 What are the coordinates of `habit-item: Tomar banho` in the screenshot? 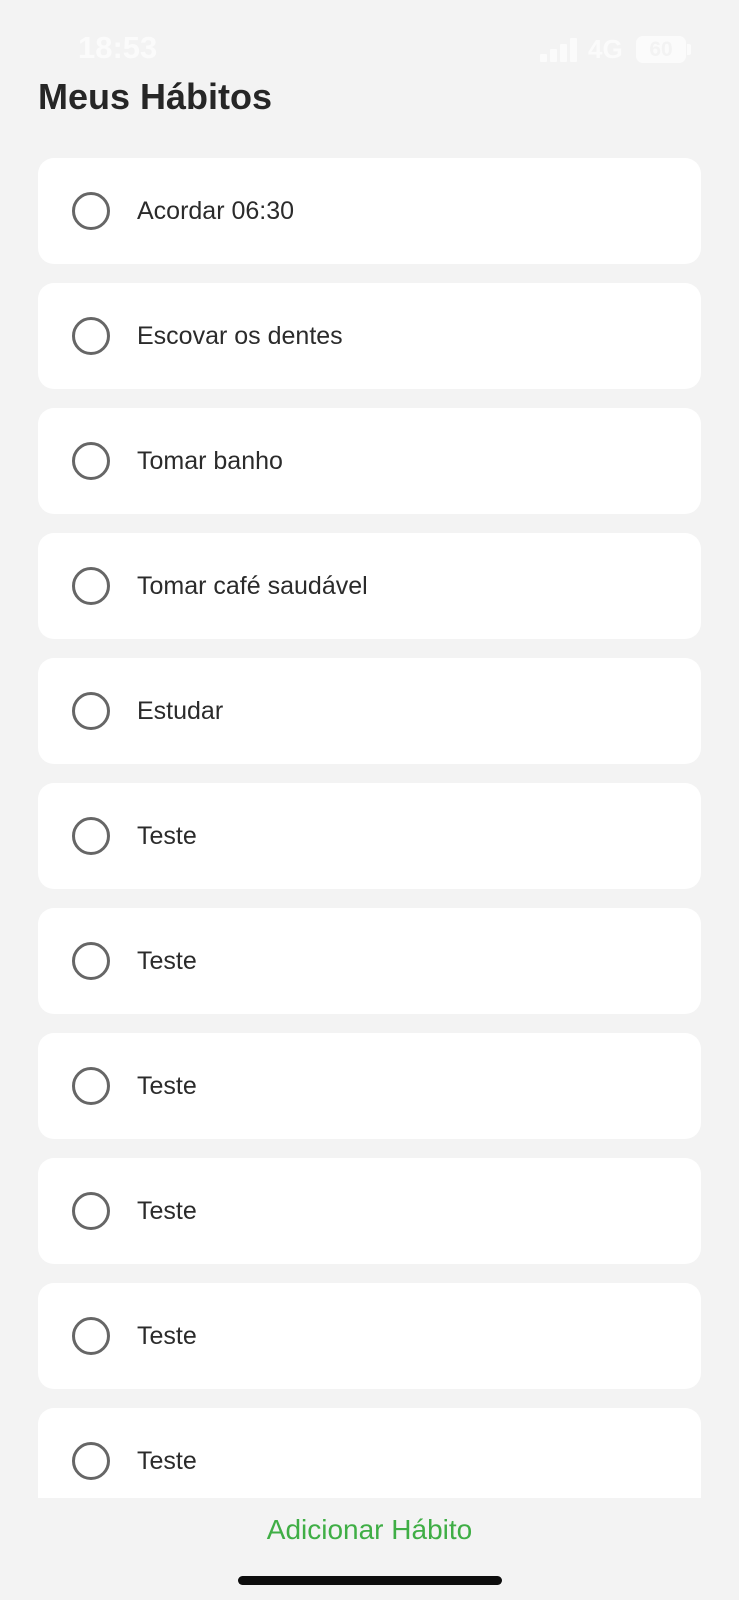 It's located at (369, 461).